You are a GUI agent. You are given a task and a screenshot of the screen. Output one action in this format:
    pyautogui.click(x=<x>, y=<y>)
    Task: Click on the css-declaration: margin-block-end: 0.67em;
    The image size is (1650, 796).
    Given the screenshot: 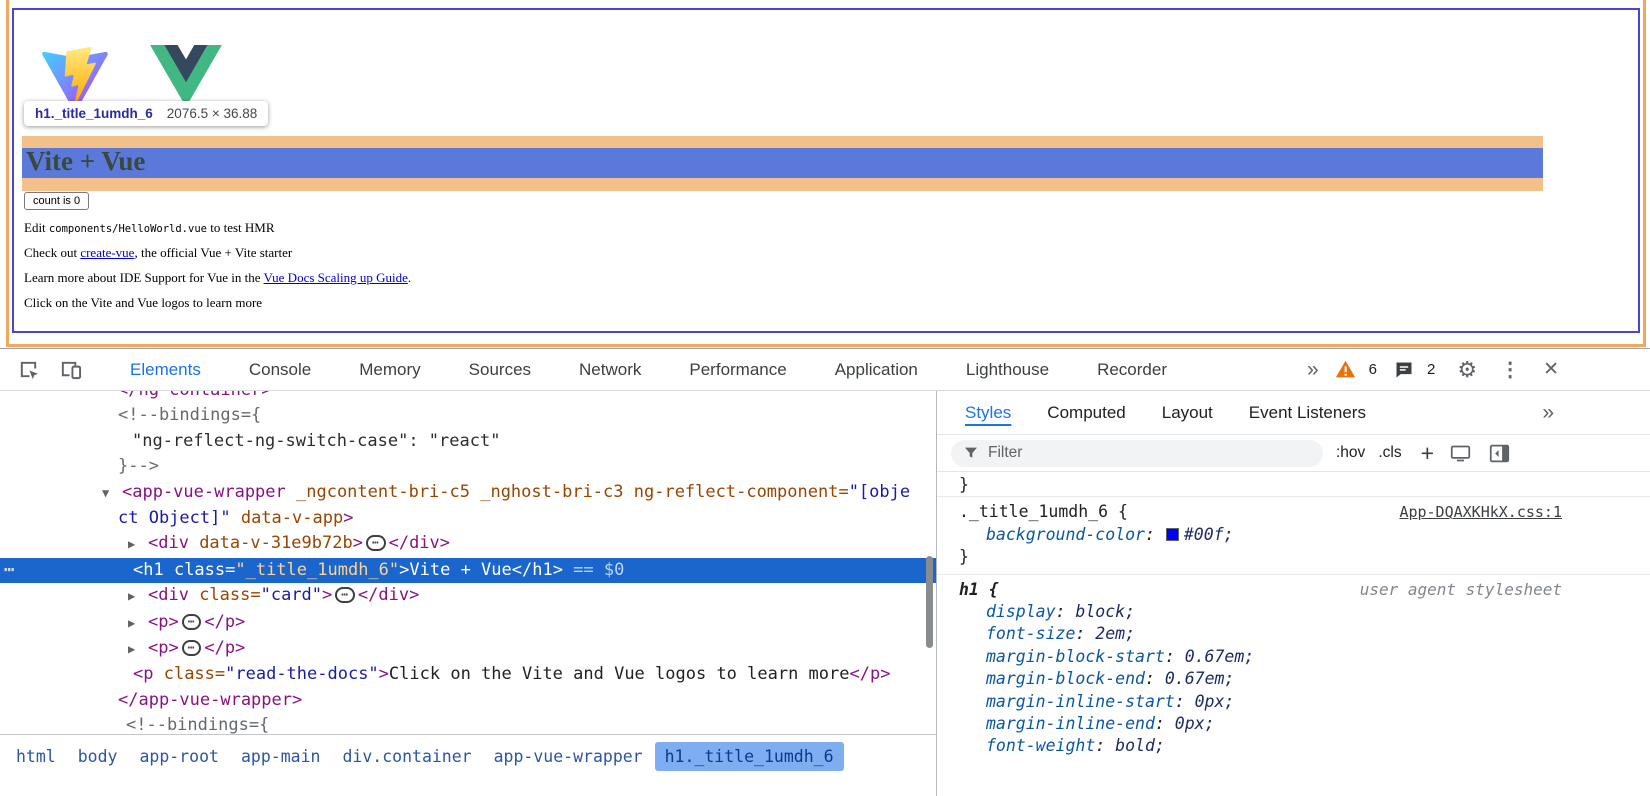 What is the action you would take?
    pyautogui.click(x=1293, y=679)
    